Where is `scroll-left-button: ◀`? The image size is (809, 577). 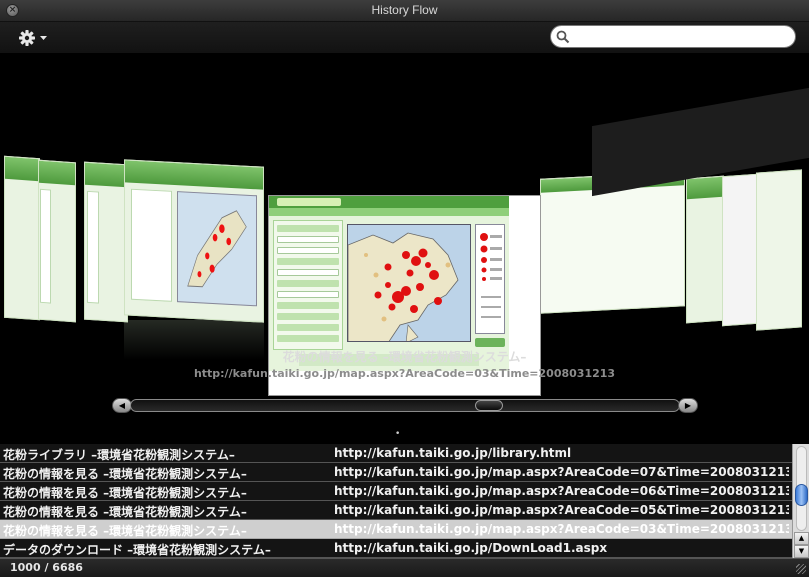 scroll-left-button: ◀ is located at coordinates (122, 405).